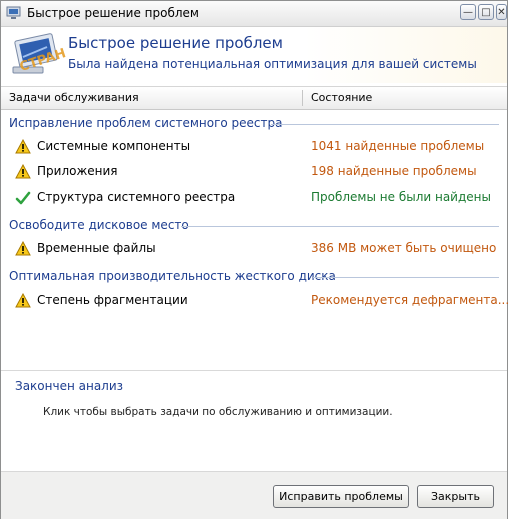 Image resolution: width=508 pixels, height=519 pixels. I want to click on column-header: Задачи обслуживания Состояние, so click(254, 98).